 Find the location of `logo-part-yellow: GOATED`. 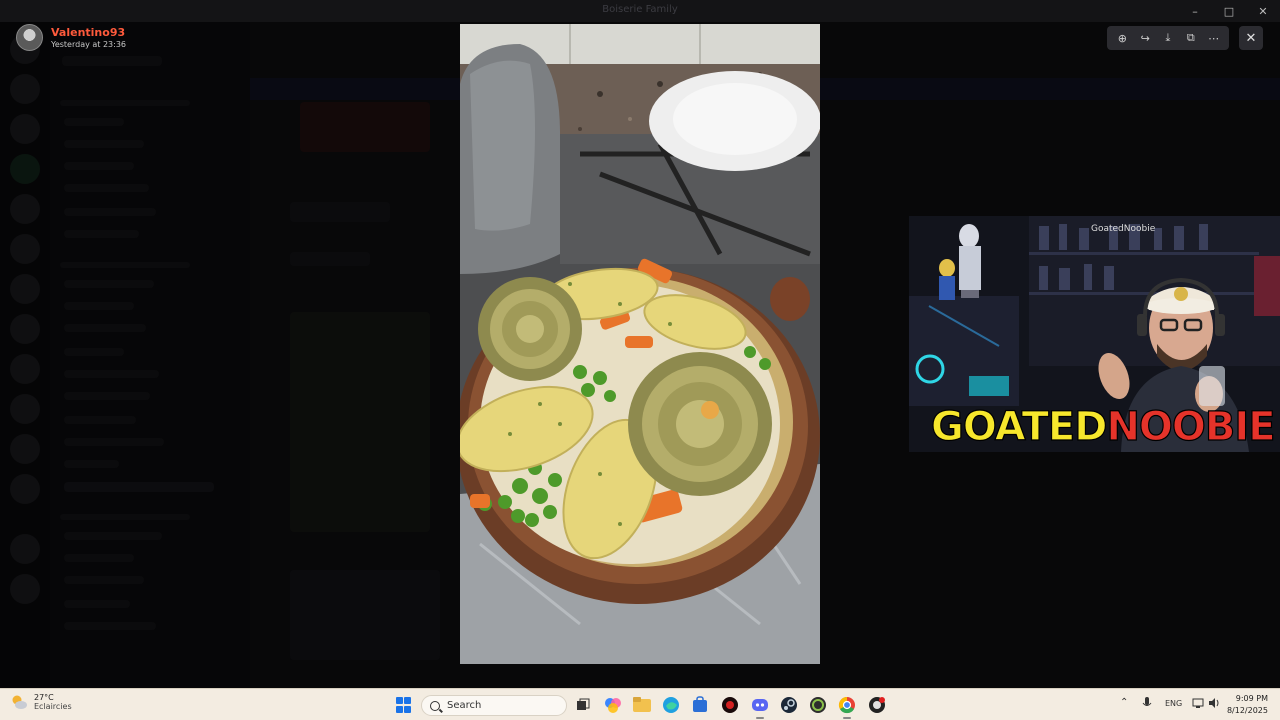

logo-part-yellow: GOATED is located at coordinates (1019, 426).